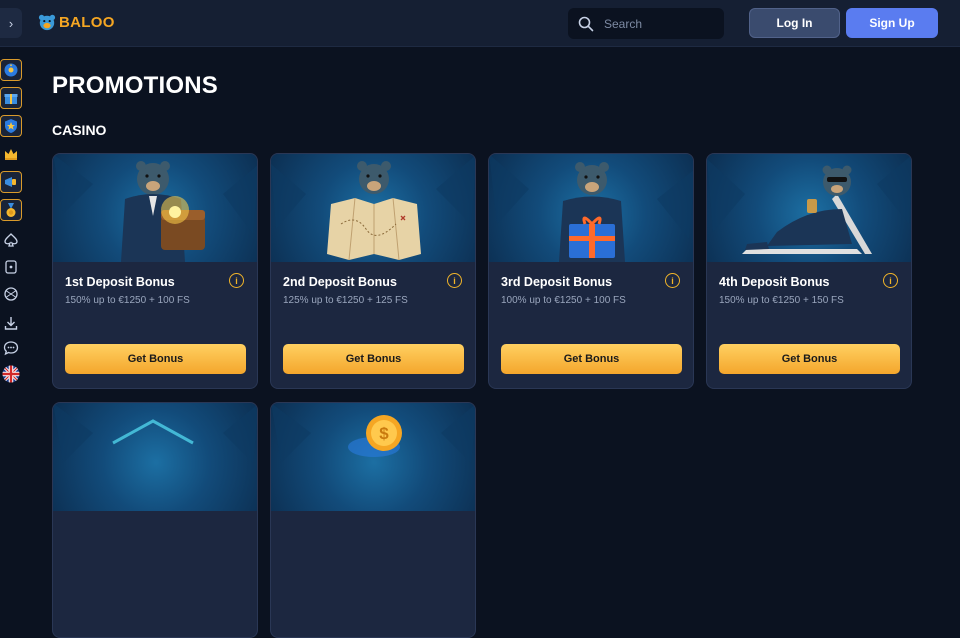 Image resolution: width=960 pixels, height=638 pixels. What do you see at coordinates (794, 23) in the screenshot?
I see `login-button: Log In` at bounding box center [794, 23].